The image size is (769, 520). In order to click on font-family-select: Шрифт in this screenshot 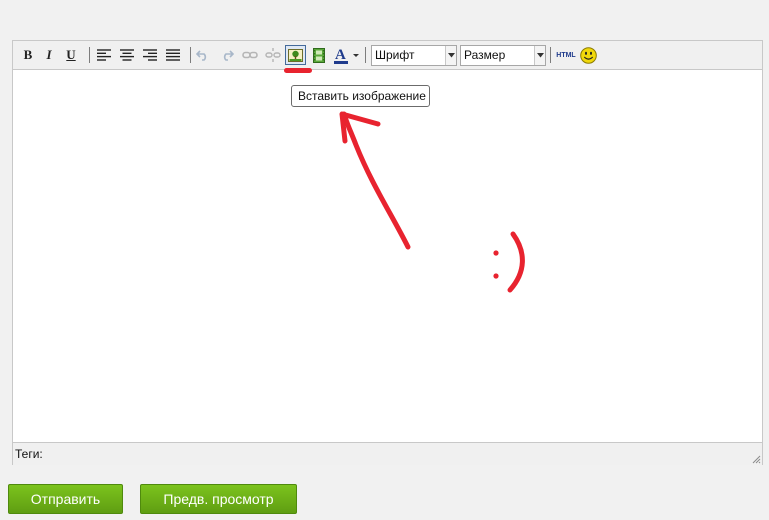, I will do `click(414, 55)`.